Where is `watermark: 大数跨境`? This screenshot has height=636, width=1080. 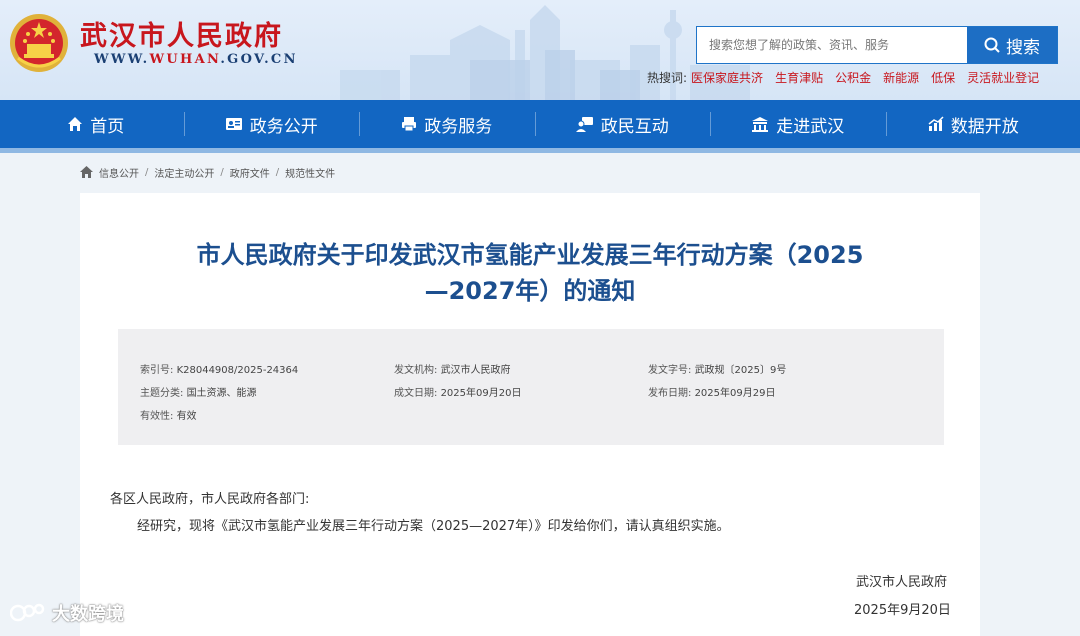 watermark: 大数跨境 is located at coordinates (67, 613).